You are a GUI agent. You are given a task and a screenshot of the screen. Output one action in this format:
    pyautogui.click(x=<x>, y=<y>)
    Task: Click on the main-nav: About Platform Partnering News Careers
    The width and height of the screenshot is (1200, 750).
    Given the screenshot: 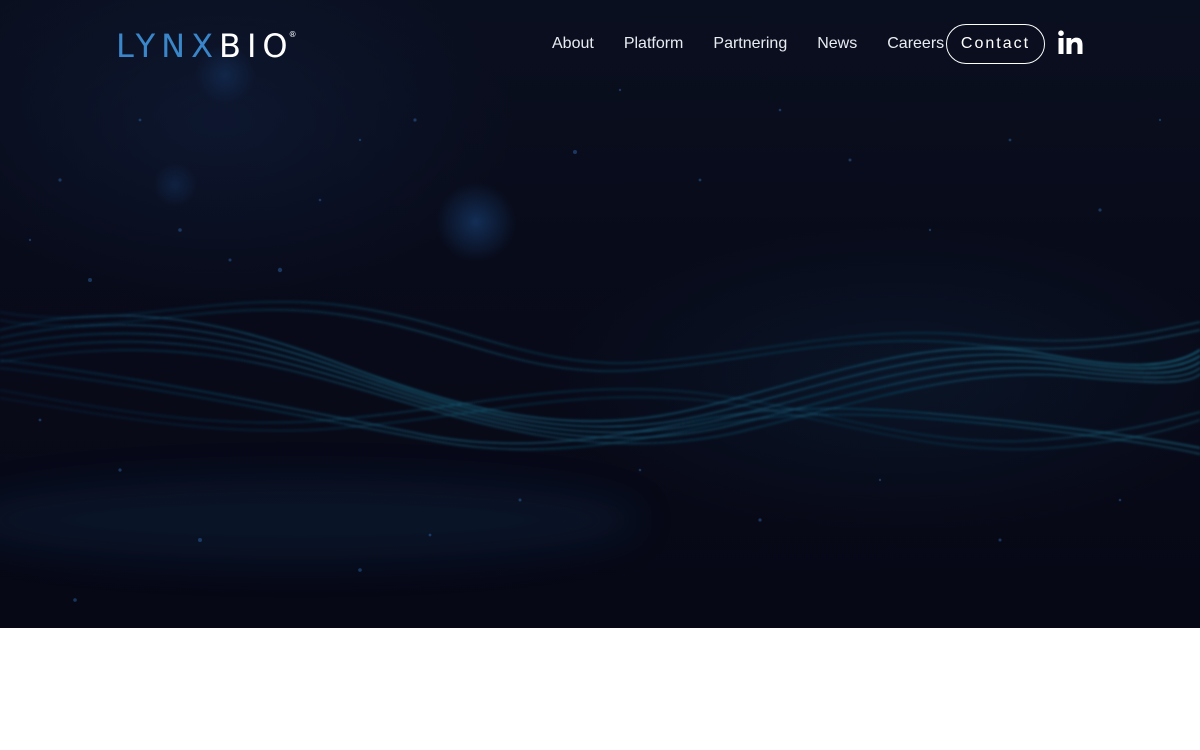 What is the action you would take?
    pyautogui.click(x=763, y=44)
    